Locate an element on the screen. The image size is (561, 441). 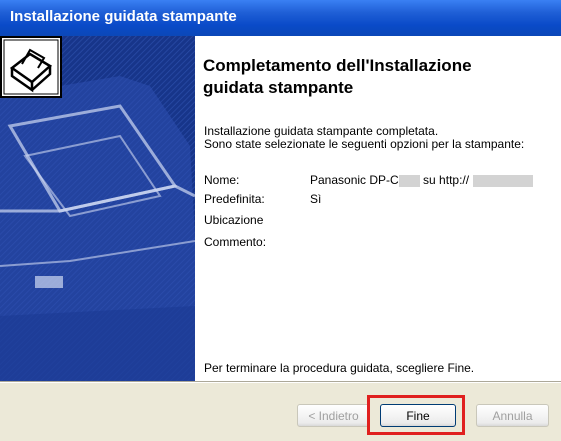
default-label: Predefinita: is located at coordinates (234, 199).